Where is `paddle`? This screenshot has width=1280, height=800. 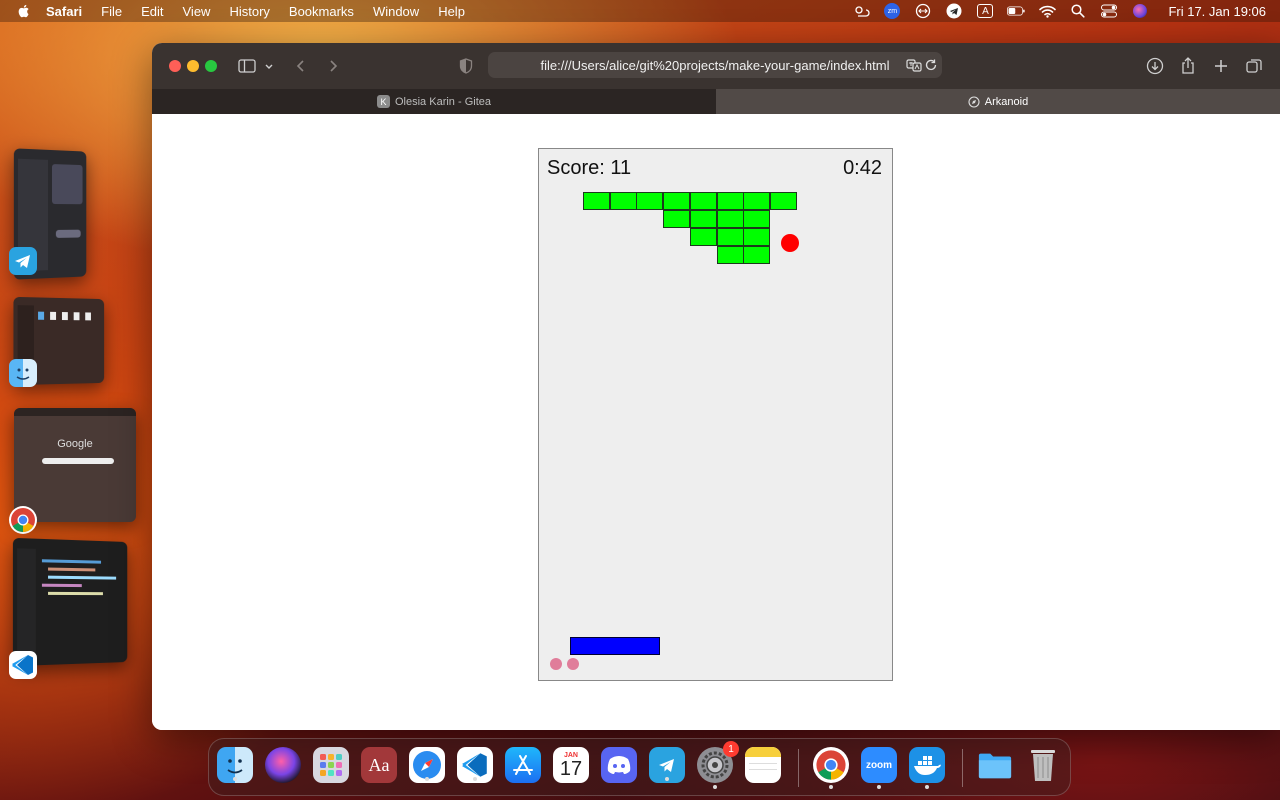
paddle is located at coordinates (615, 646).